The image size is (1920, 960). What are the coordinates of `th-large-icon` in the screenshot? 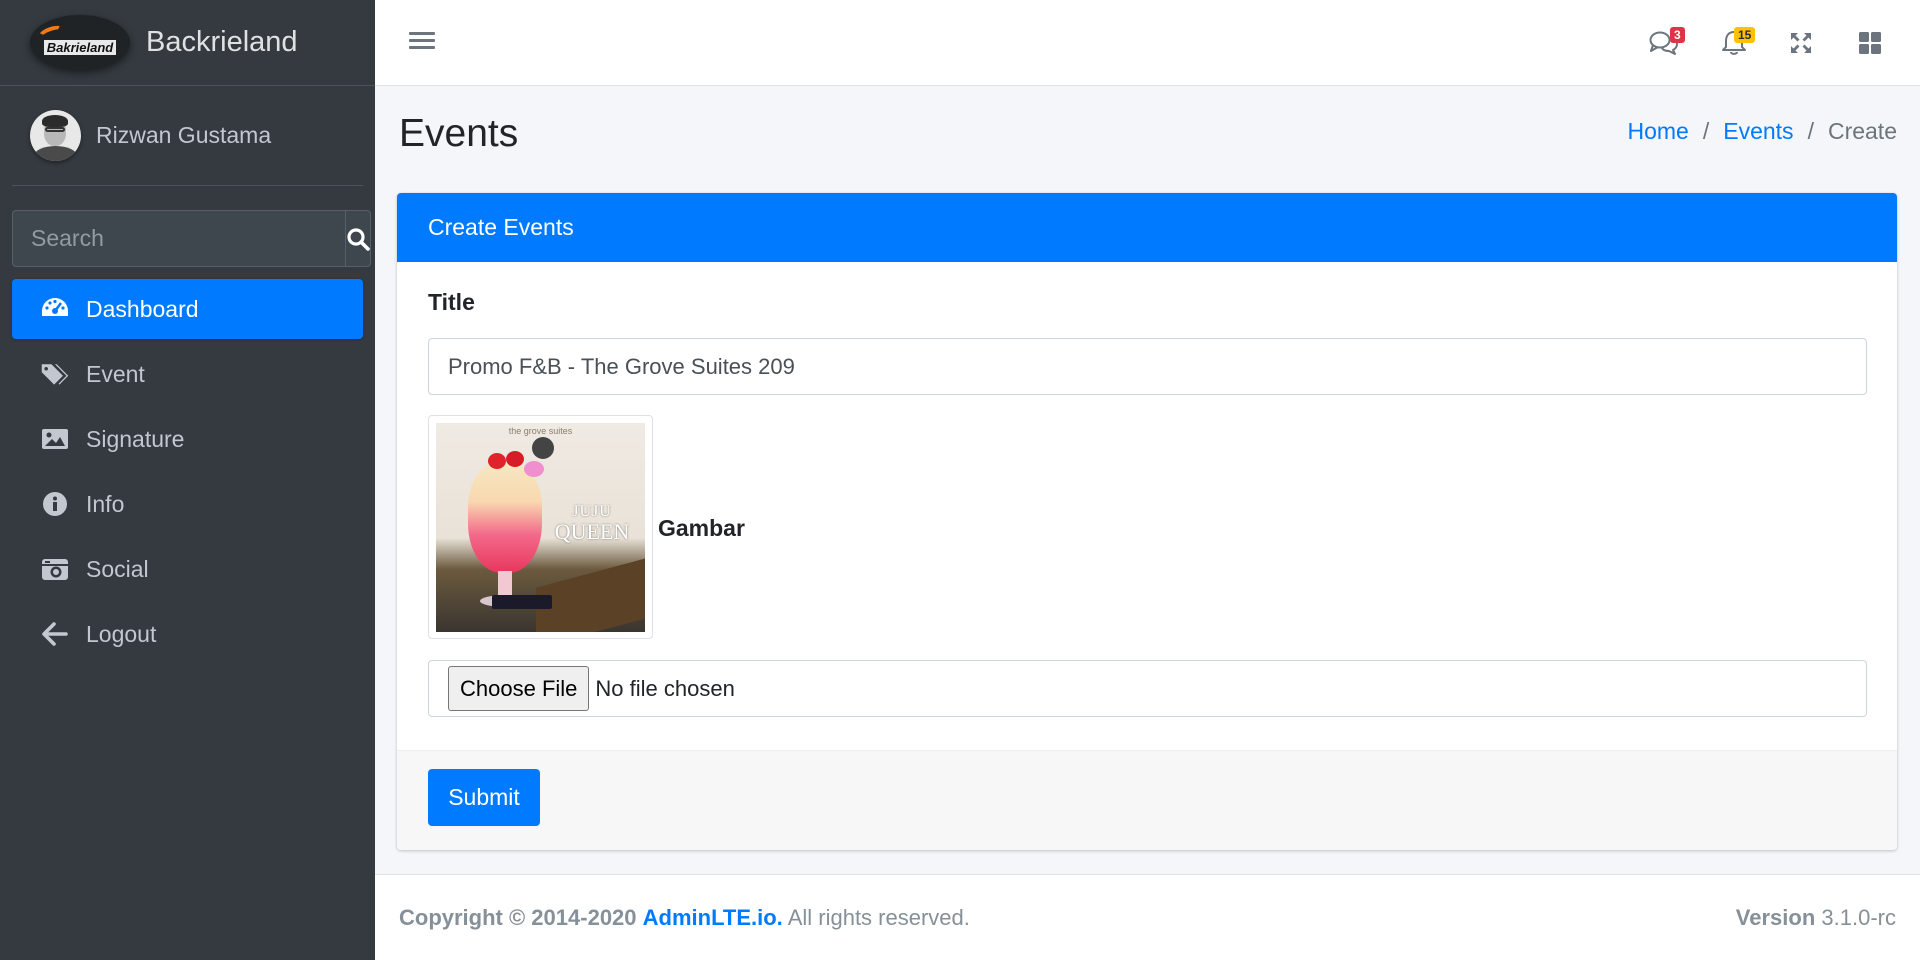 It's located at (1870, 43).